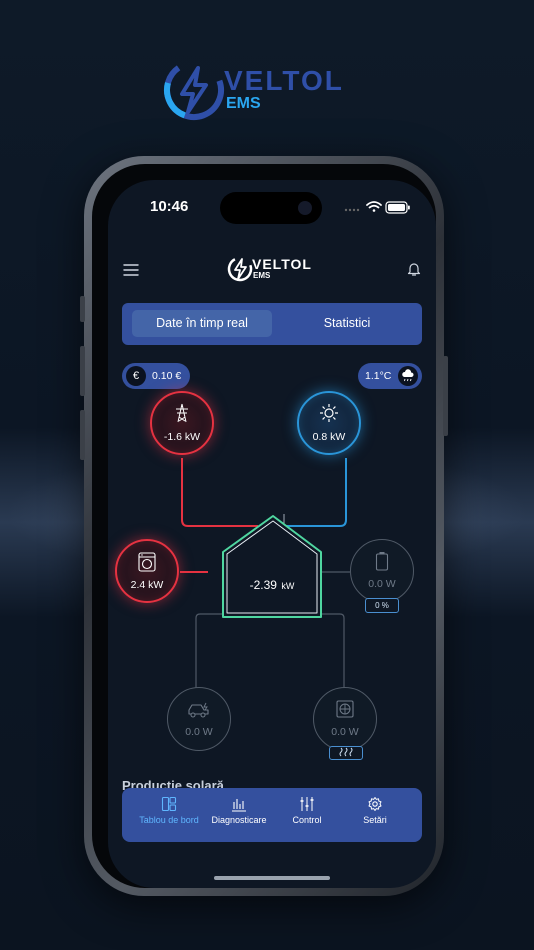  I want to click on veltol-brand-logo: VELTOL EMS, so click(254, 90).